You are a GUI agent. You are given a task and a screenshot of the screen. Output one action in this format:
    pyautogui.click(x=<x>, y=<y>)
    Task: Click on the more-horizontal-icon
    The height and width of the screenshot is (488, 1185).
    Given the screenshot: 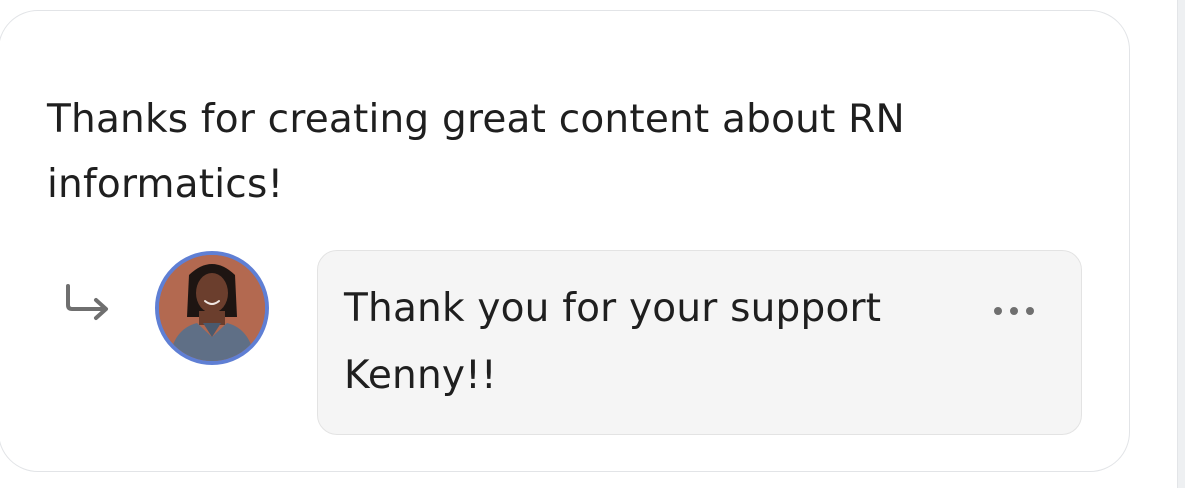 What is the action you would take?
    pyautogui.click(x=1014, y=311)
    